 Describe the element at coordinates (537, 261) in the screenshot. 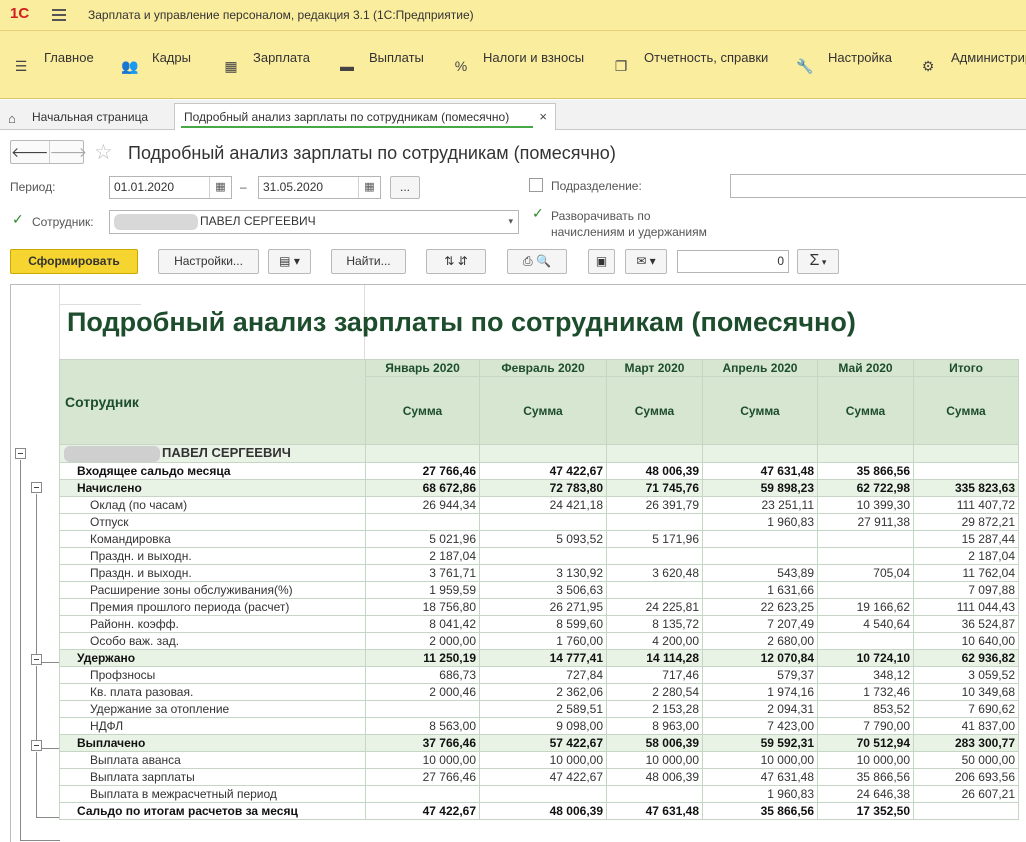

I see `print-buttons: ⎙ 🔍` at that location.